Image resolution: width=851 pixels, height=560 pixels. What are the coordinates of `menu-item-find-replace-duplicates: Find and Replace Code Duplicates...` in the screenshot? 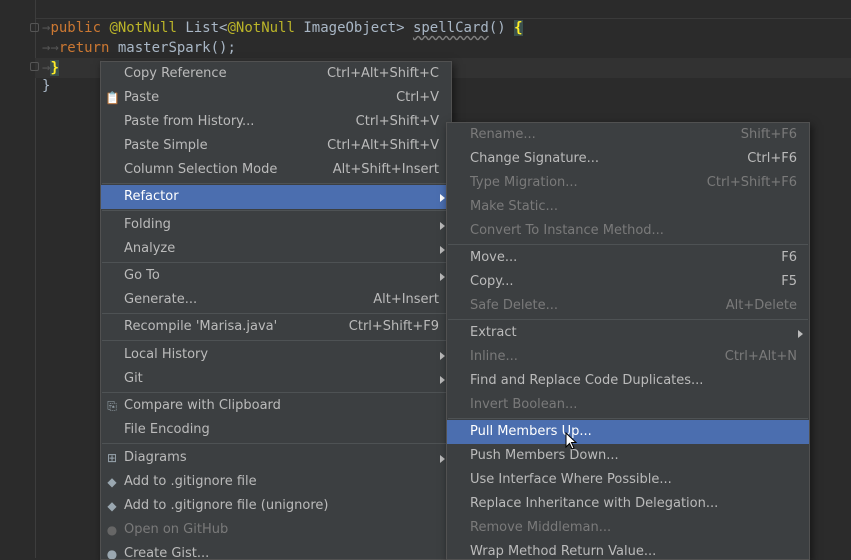 It's located at (628, 381).